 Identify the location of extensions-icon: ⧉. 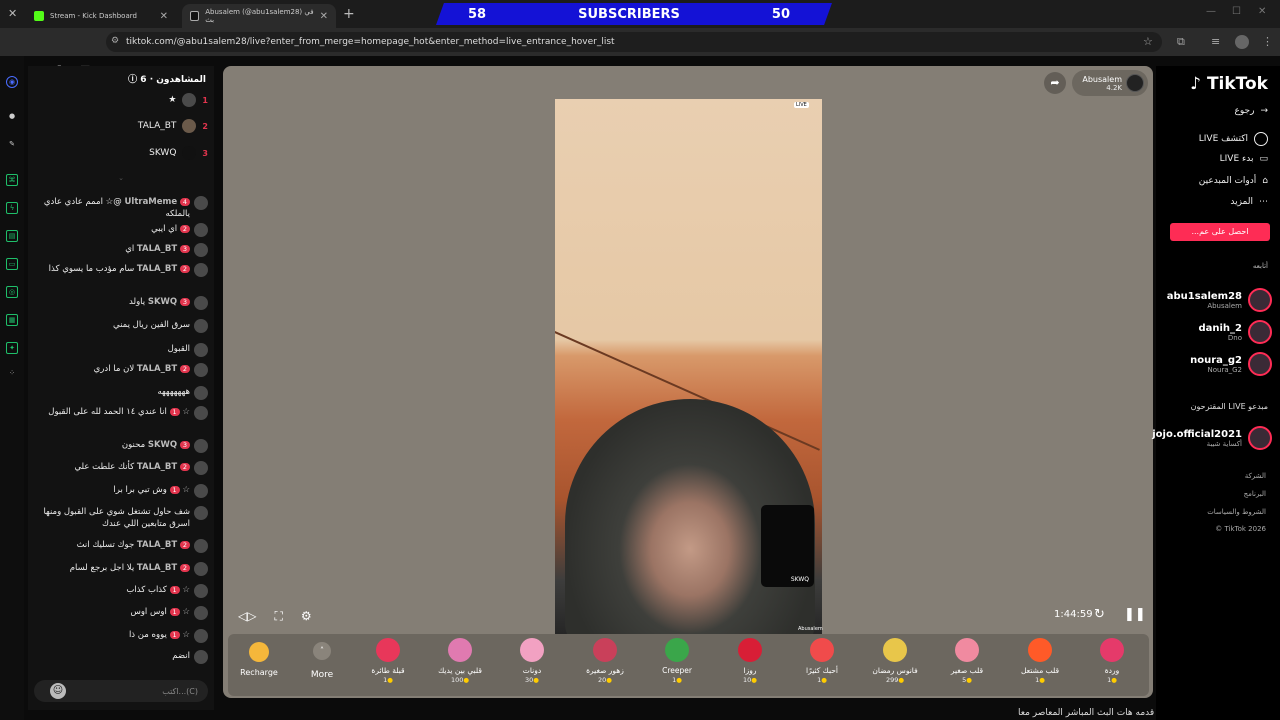
(1181, 42).